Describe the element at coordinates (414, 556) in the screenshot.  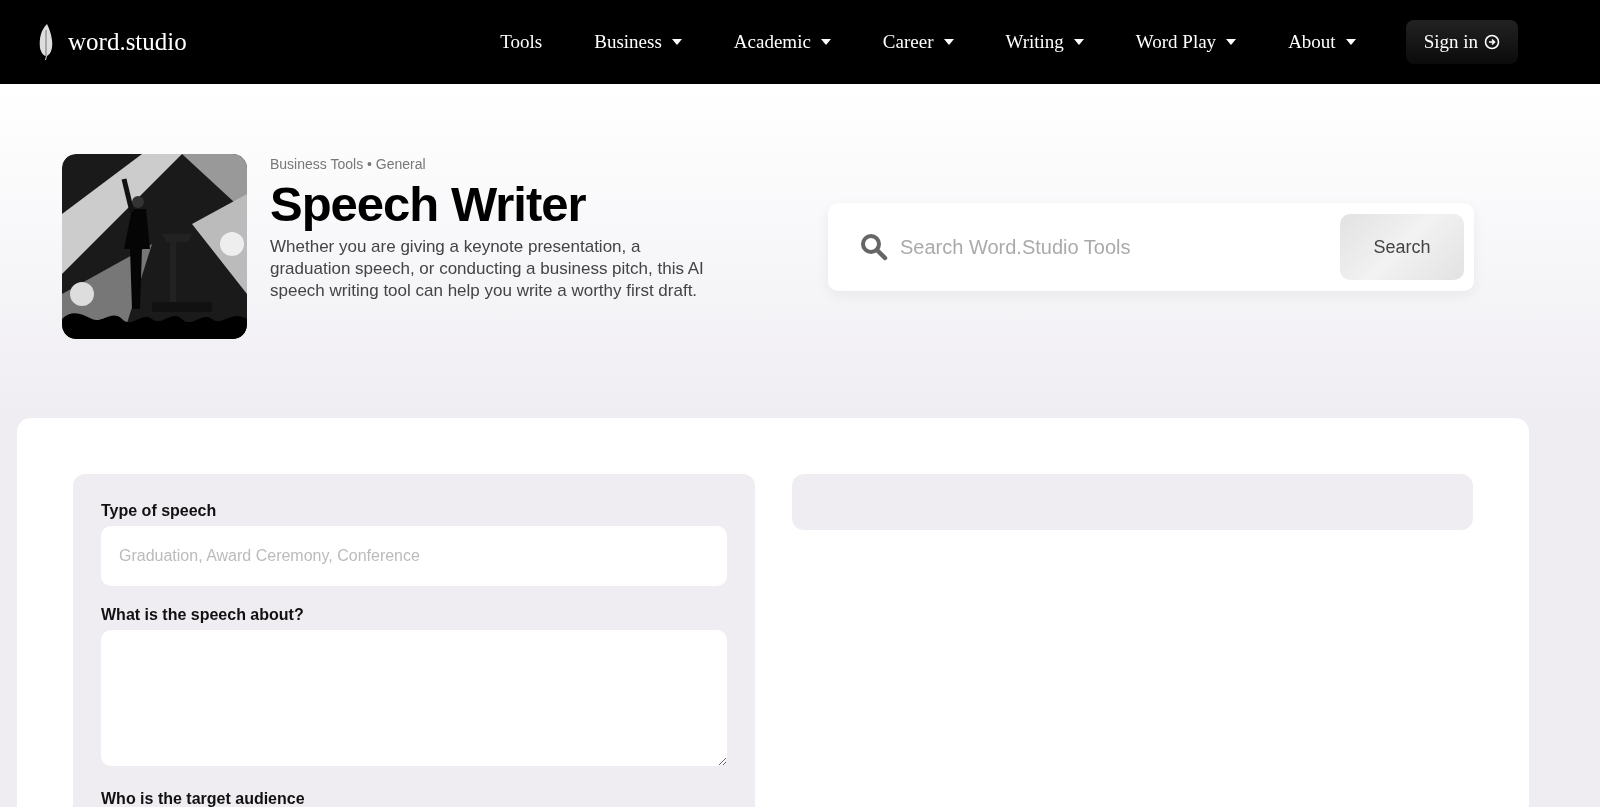
I see `input-field: Graduation, Award Ceremony, Conference` at that location.